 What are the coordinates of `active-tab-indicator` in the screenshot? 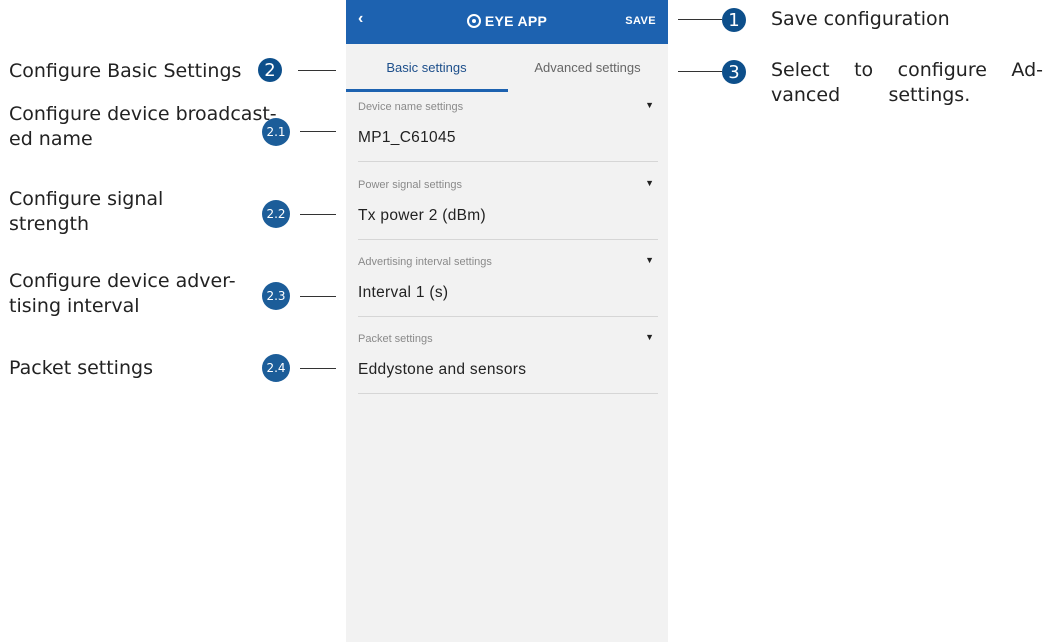 It's located at (427, 90).